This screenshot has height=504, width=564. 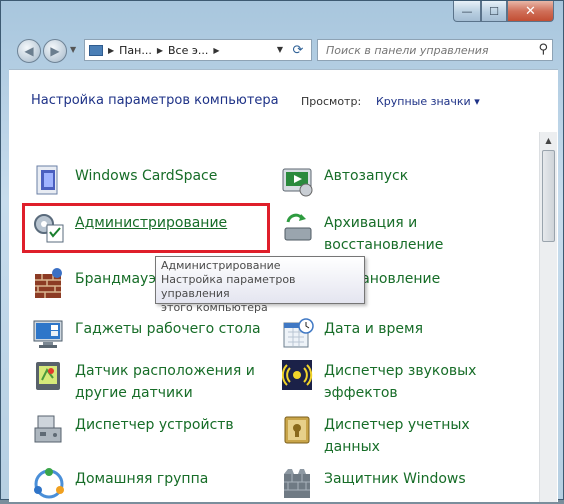 I want to click on title-bar: — ☐ ✕, so click(x=282, y=16).